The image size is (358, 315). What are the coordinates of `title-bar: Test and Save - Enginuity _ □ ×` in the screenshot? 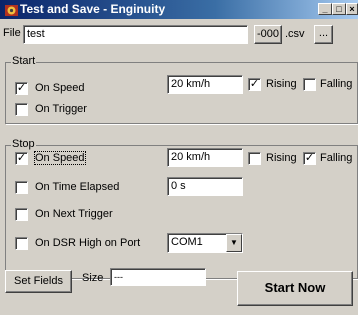 It's located at (179, 9).